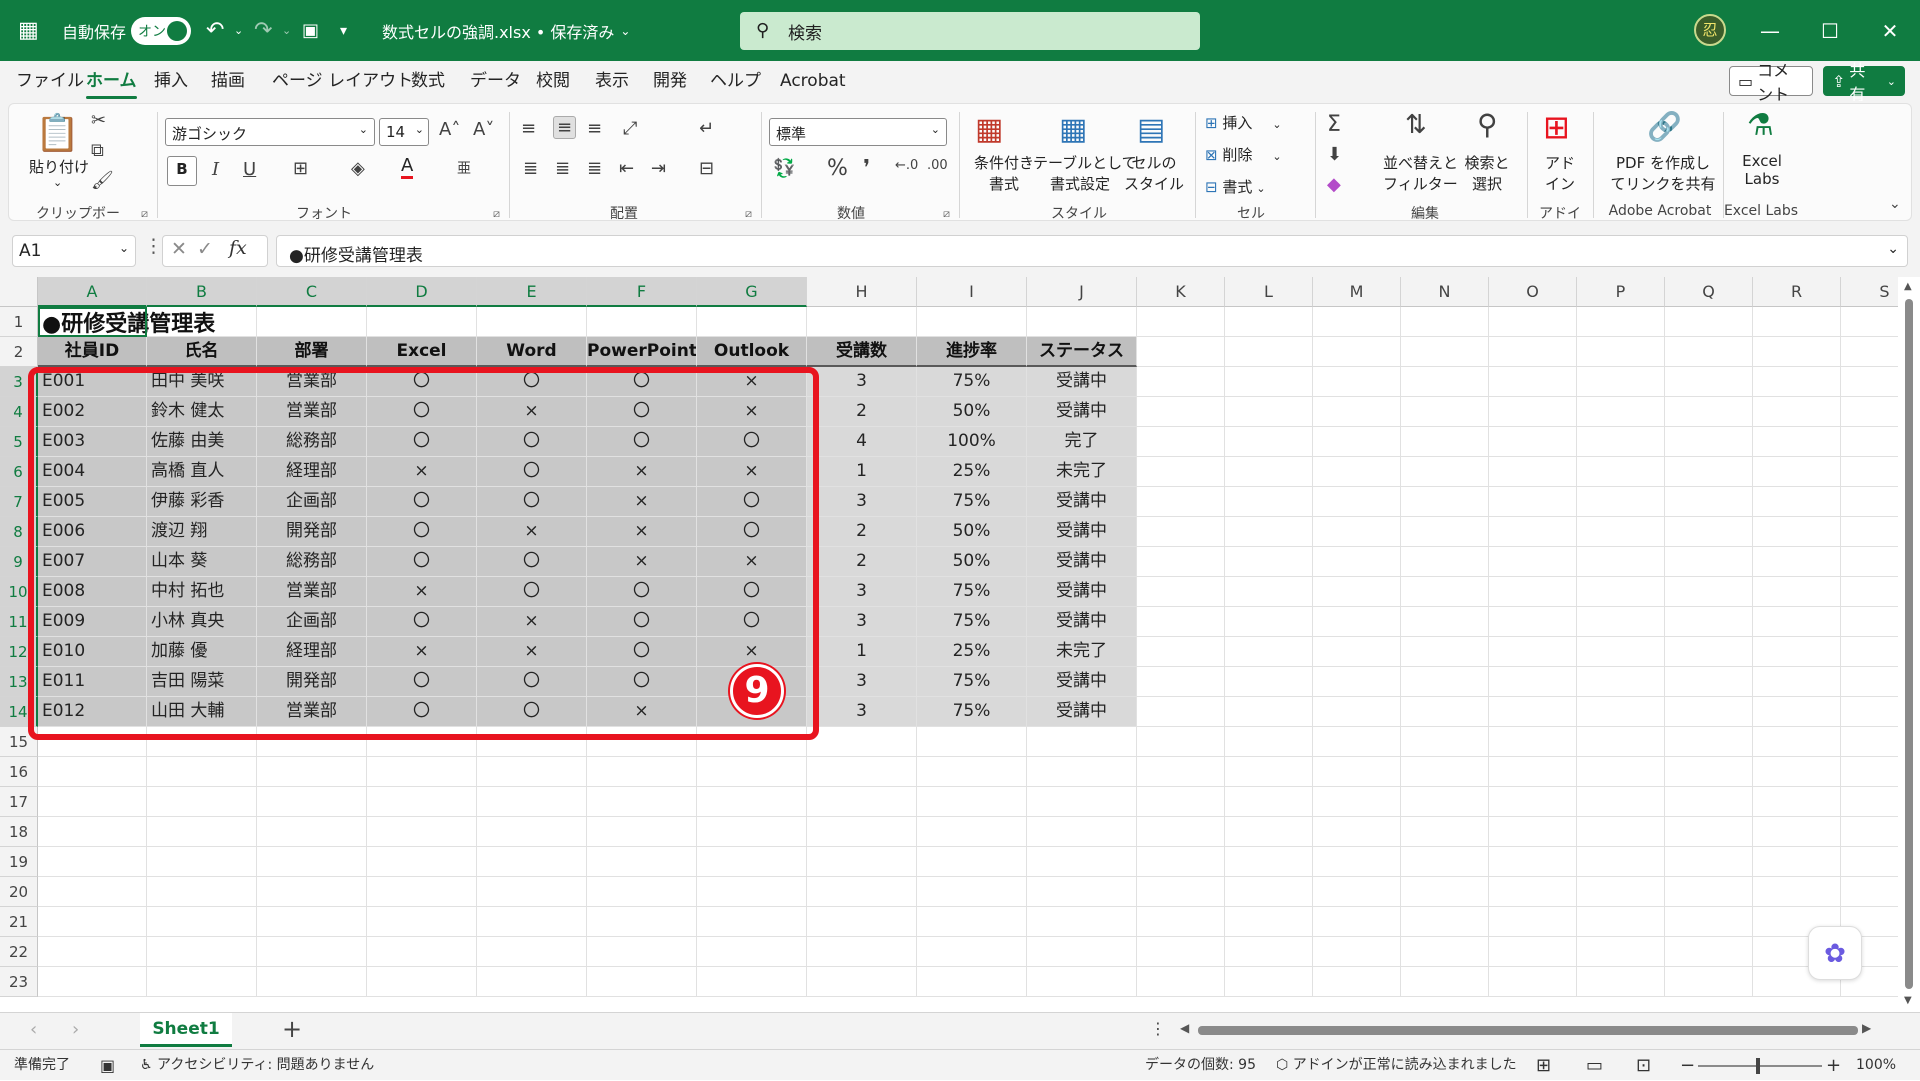 The image size is (1920, 1081). I want to click on redo-dropdown-icon: ⌄, so click(286, 30).